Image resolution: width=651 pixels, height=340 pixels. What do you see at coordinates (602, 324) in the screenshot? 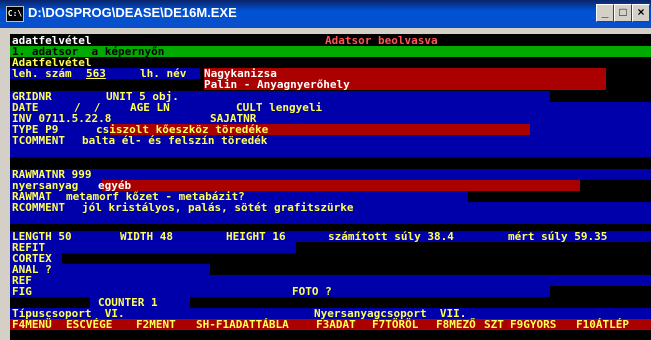
I see `fkey-f10-atlep: F10ÁTLÉP` at bounding box center [602, 324].